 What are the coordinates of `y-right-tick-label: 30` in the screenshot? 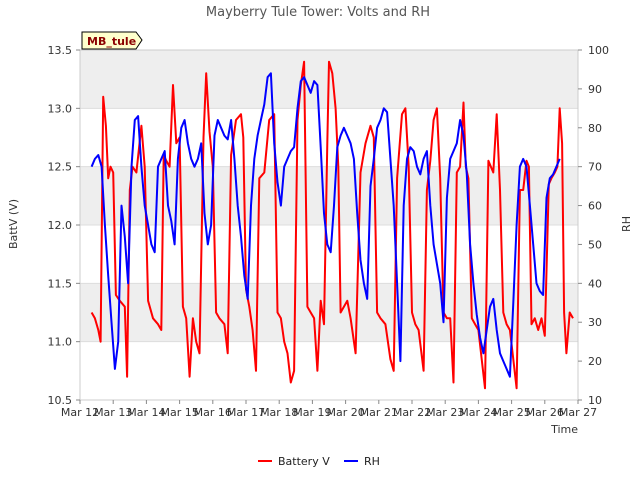 It's located at (595, 322).